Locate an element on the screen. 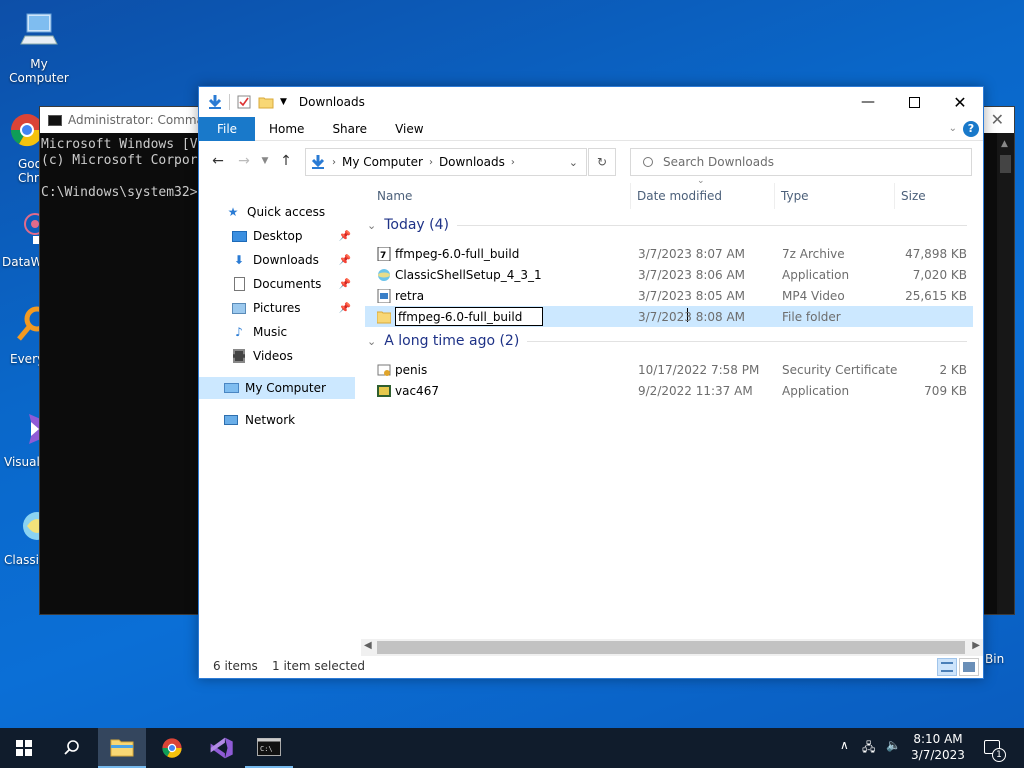 Image resolution: width=1024 pixels, height=768 pixels. network-tray-icon: 🖧 is located at coordinates (868, 748).